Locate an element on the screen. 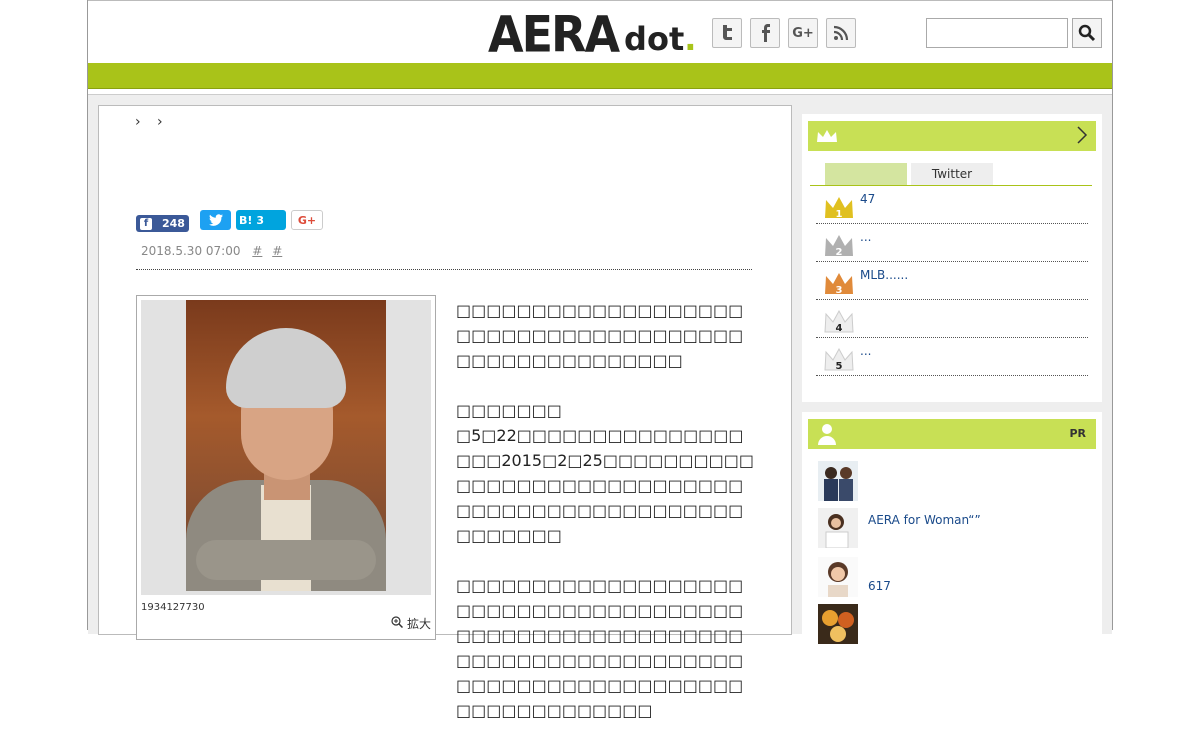  user-icon is located at coordinates (827, 434).